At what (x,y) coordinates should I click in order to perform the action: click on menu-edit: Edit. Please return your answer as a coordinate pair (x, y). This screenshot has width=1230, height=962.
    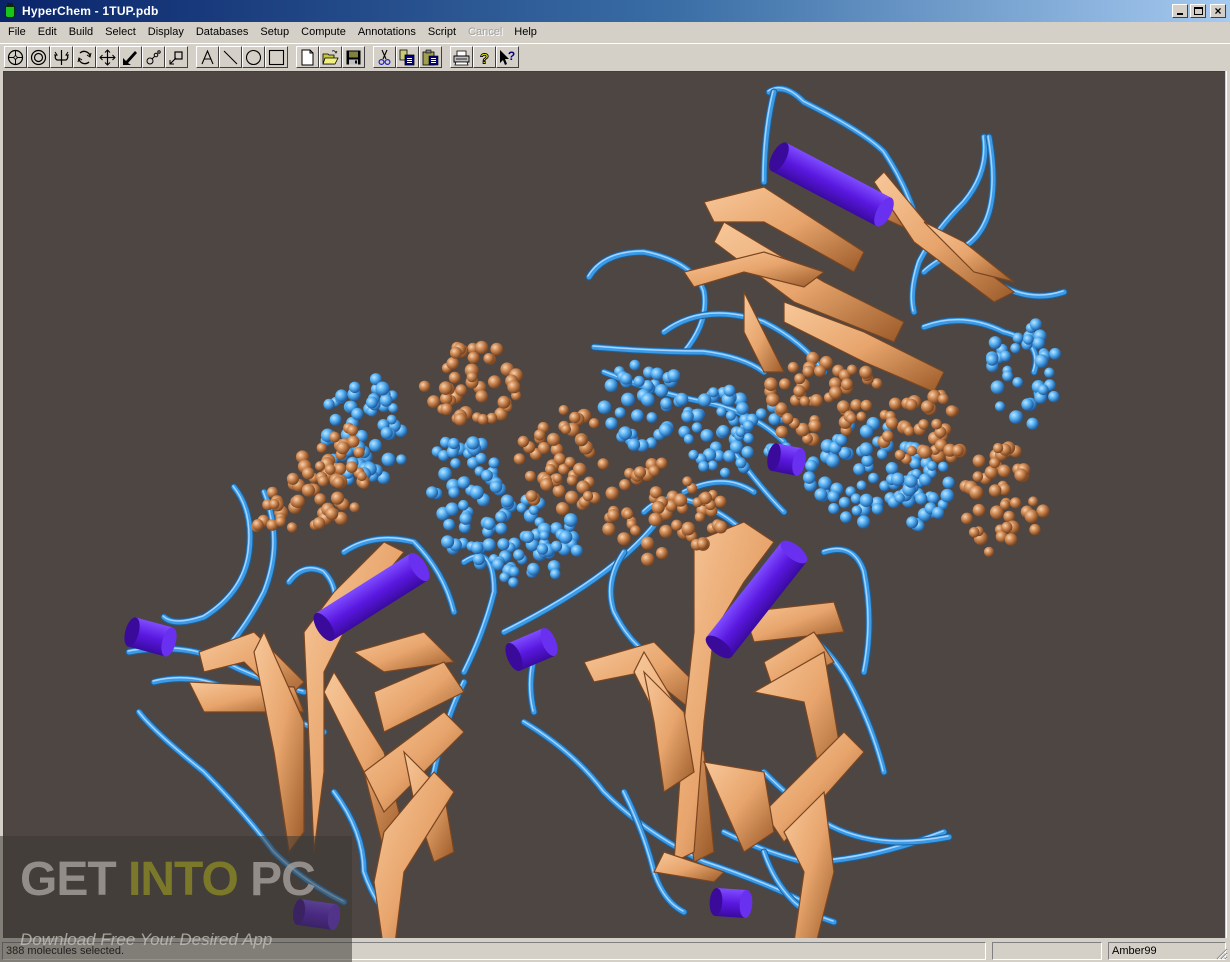
    Looking at the image, I should click on (47, 32).